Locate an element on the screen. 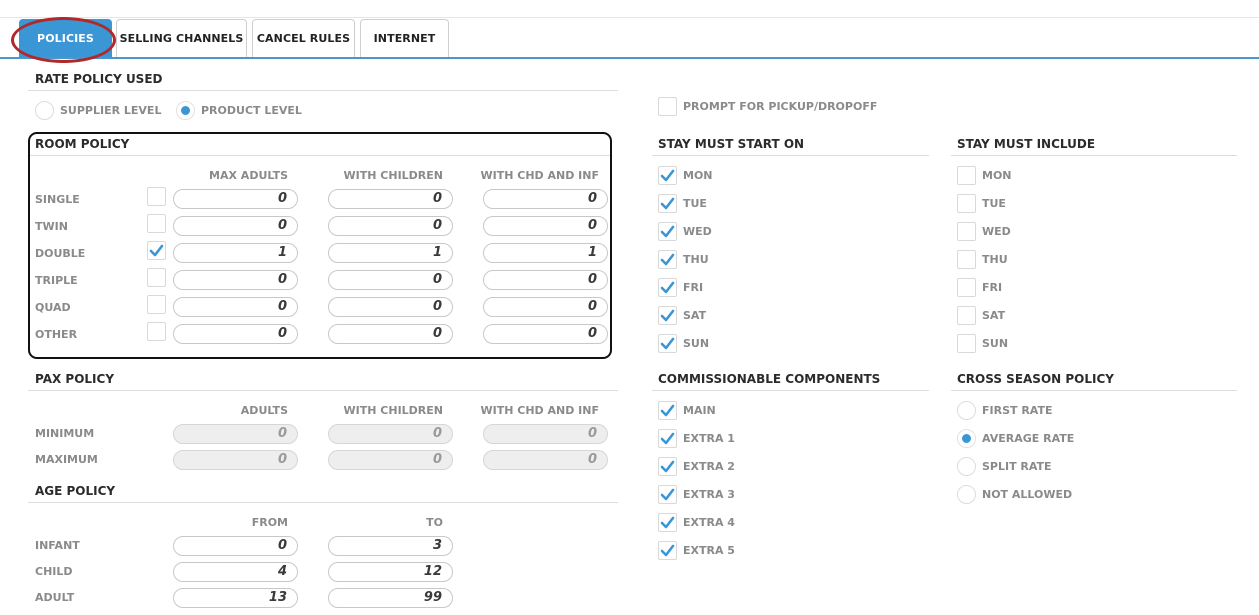 This screenshot has width=1259, height=615. stay-include-label: THU is located at coordinates (995, 259).